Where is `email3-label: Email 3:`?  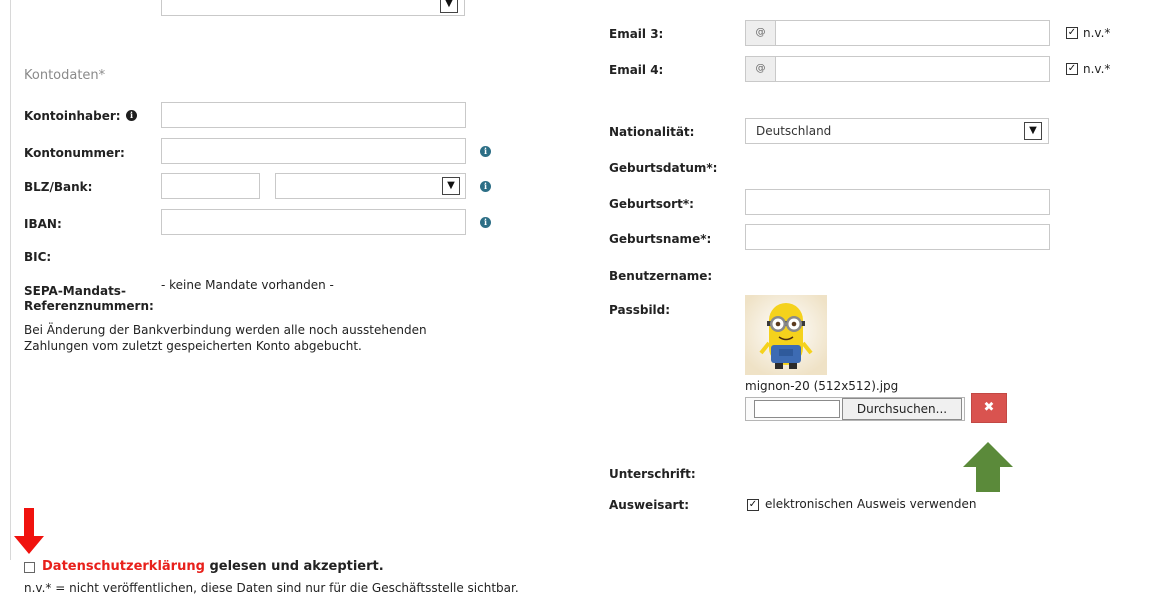
email3-label: Email 3: is located at coordinates (636, 34).